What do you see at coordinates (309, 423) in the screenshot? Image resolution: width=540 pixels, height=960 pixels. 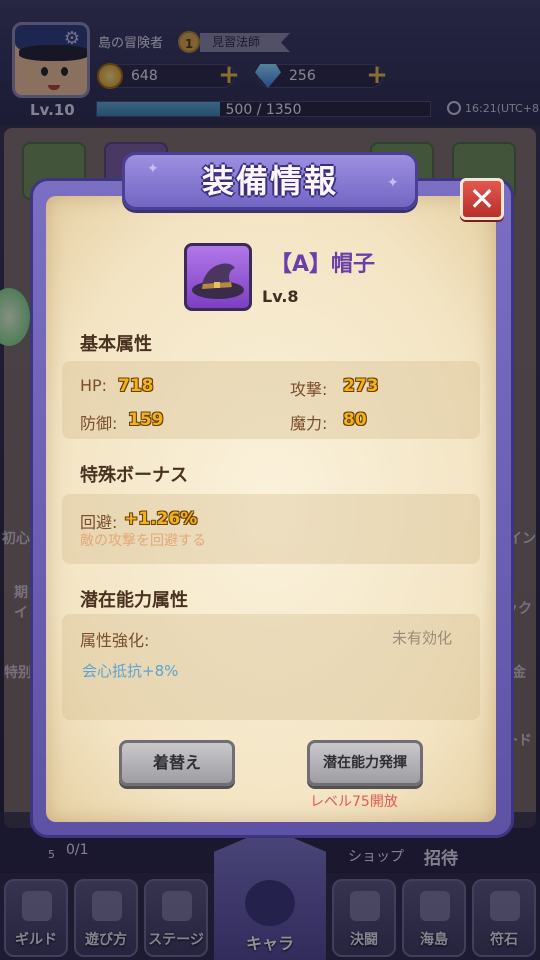 I see `stat-label-magic: 魔力:` at bounding box center [309, 423].